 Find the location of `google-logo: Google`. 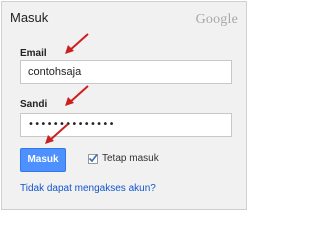

google-logo: Google is located at coordinates (216, 19).